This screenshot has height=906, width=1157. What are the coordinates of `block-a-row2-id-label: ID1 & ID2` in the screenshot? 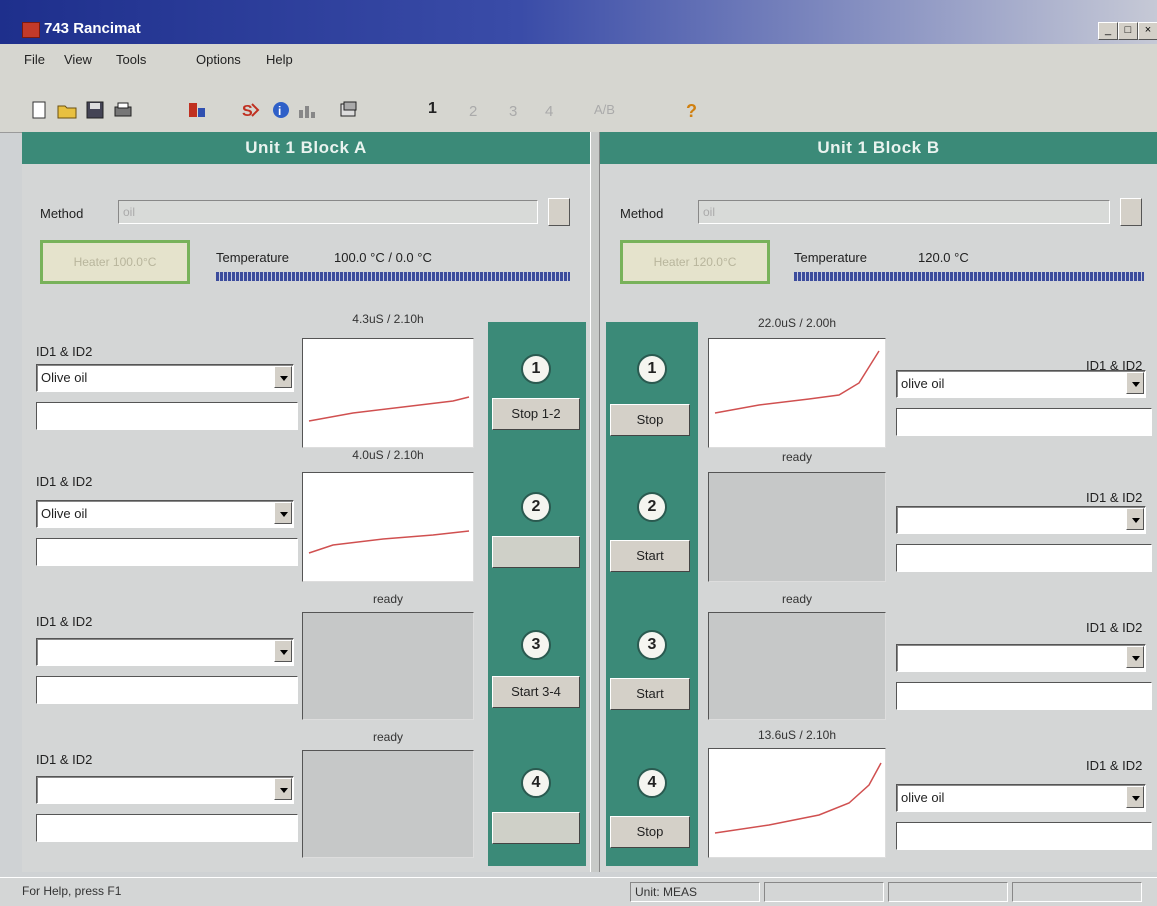 It's located at (64, 481).